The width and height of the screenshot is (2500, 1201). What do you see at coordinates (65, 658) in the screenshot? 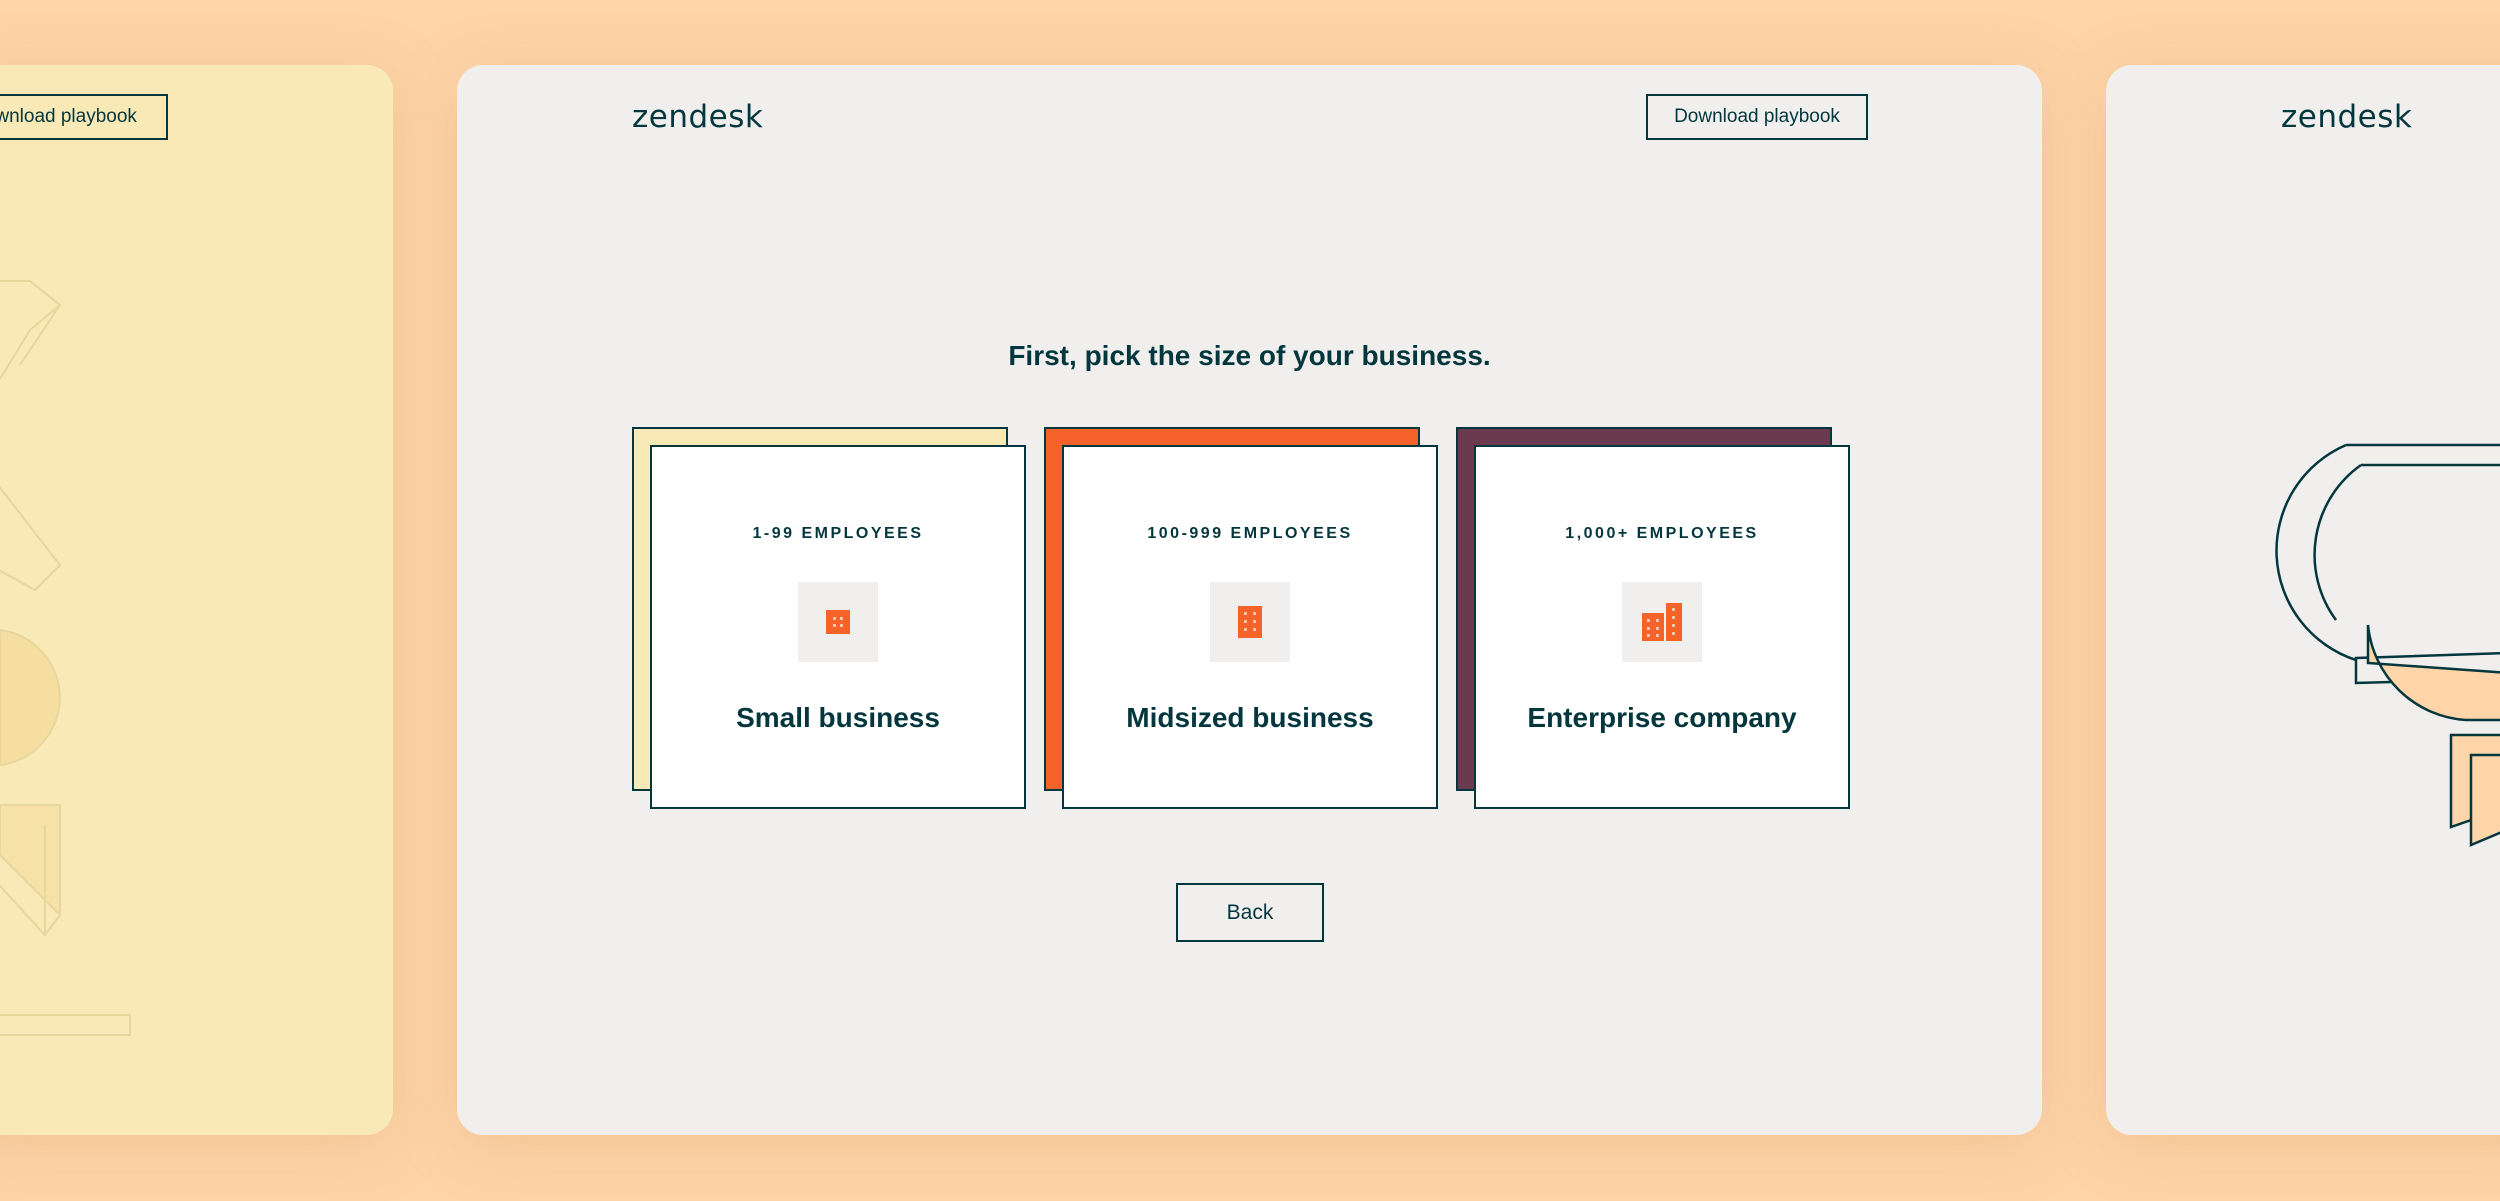
I see `decorative-shapes` at bounding box center [65, 658].